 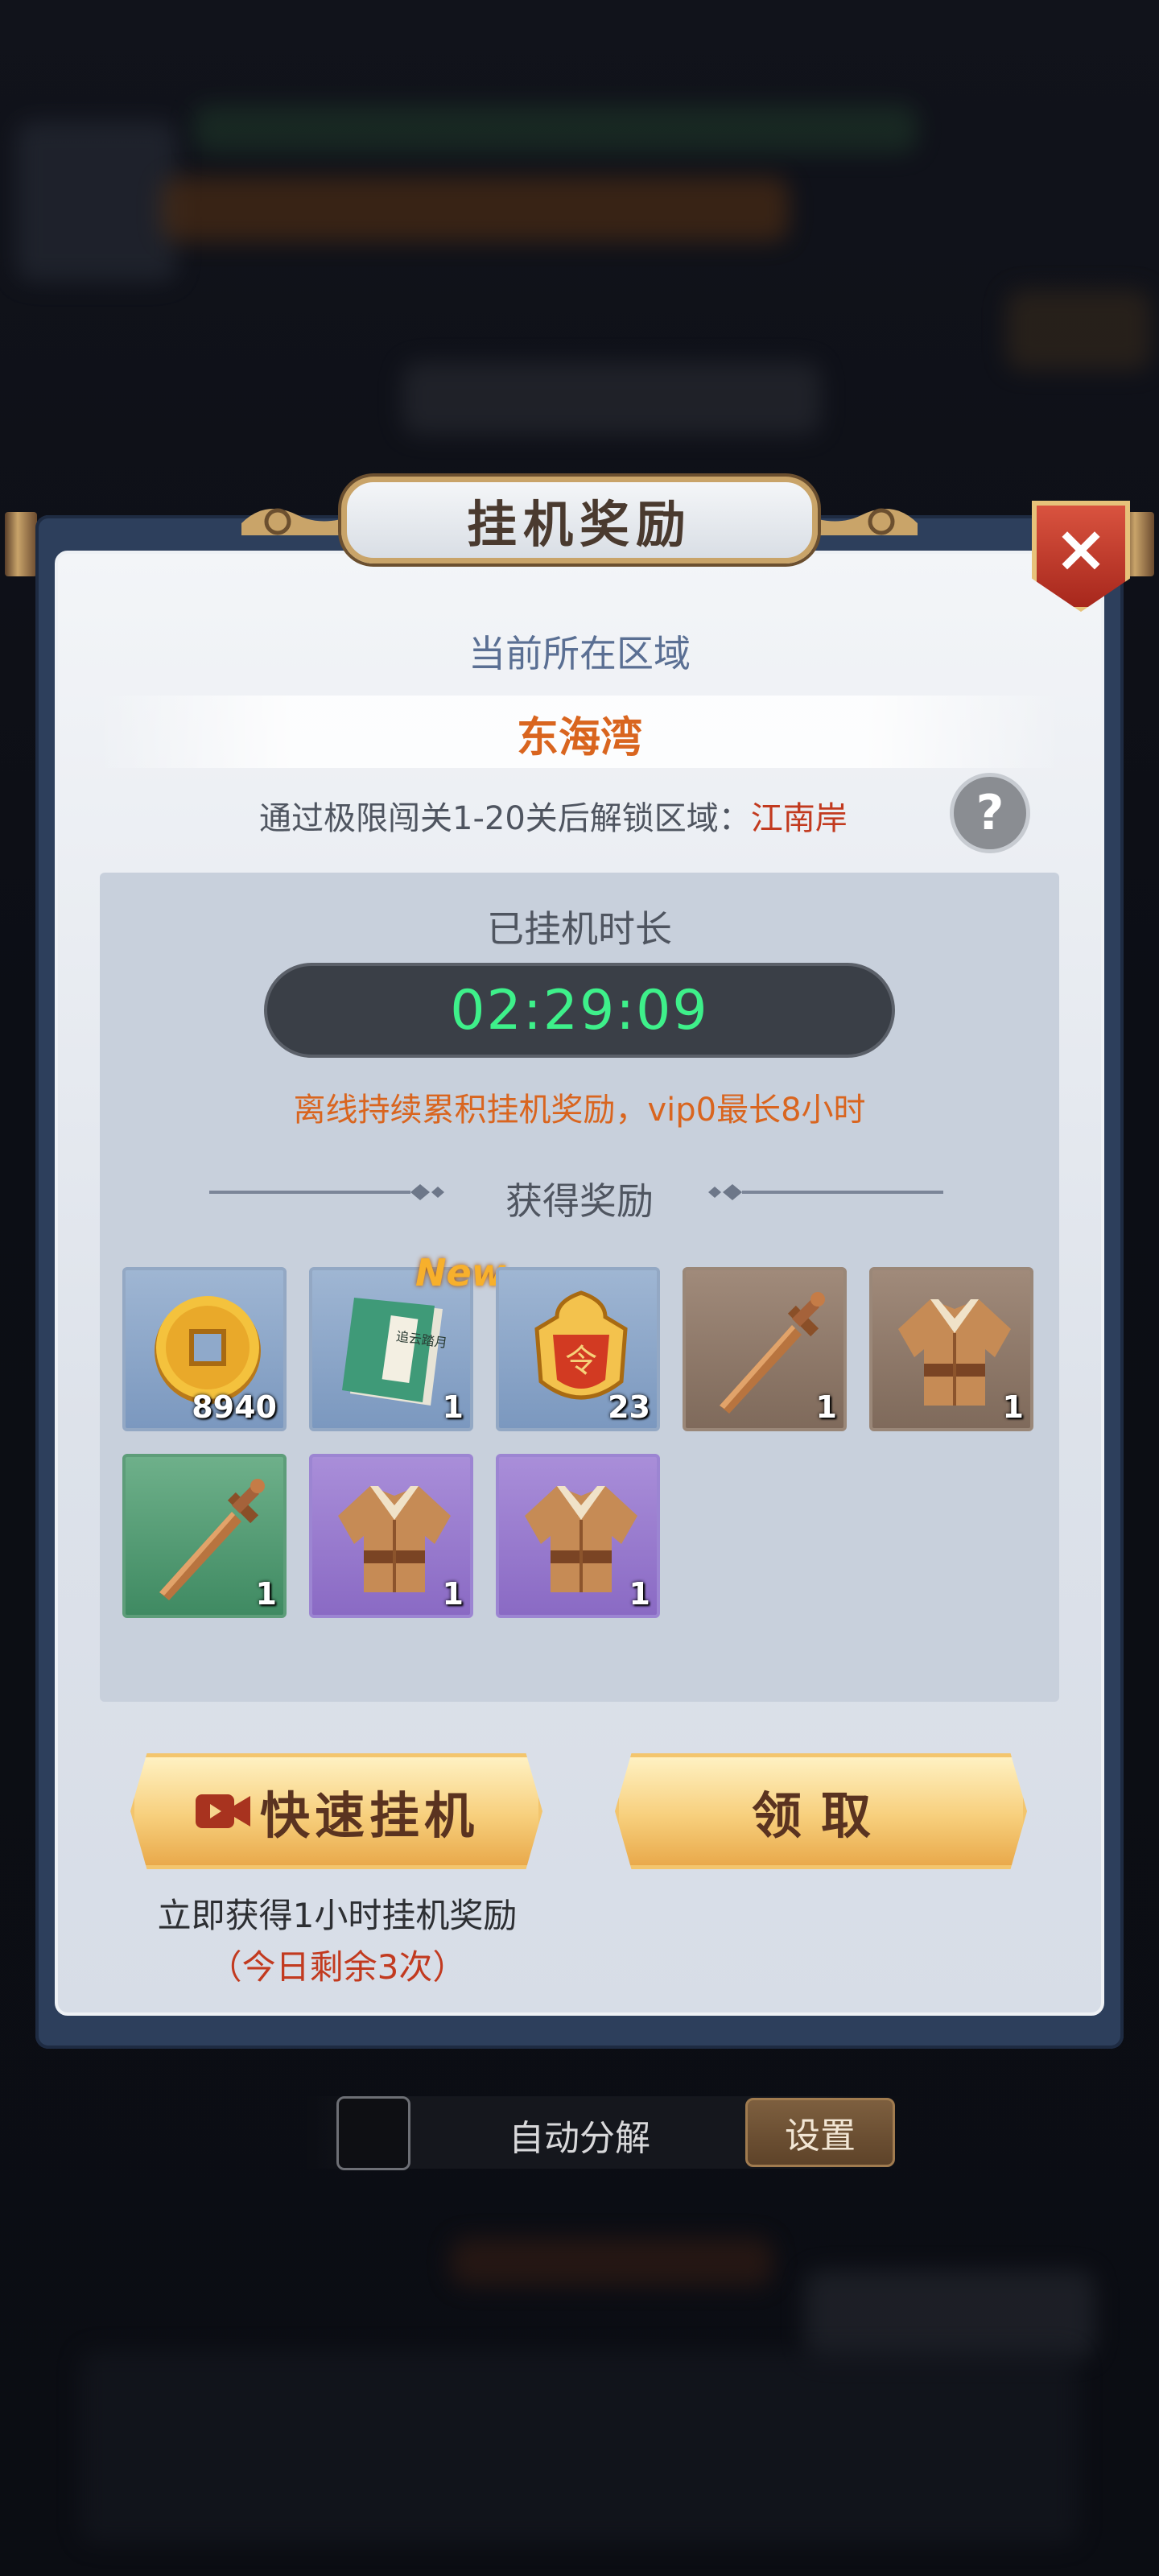 What do you see at coordinates (579, 653) in the screenshot?
I see `region-heading: 当前所在区域` at bounding box center [579, 653].